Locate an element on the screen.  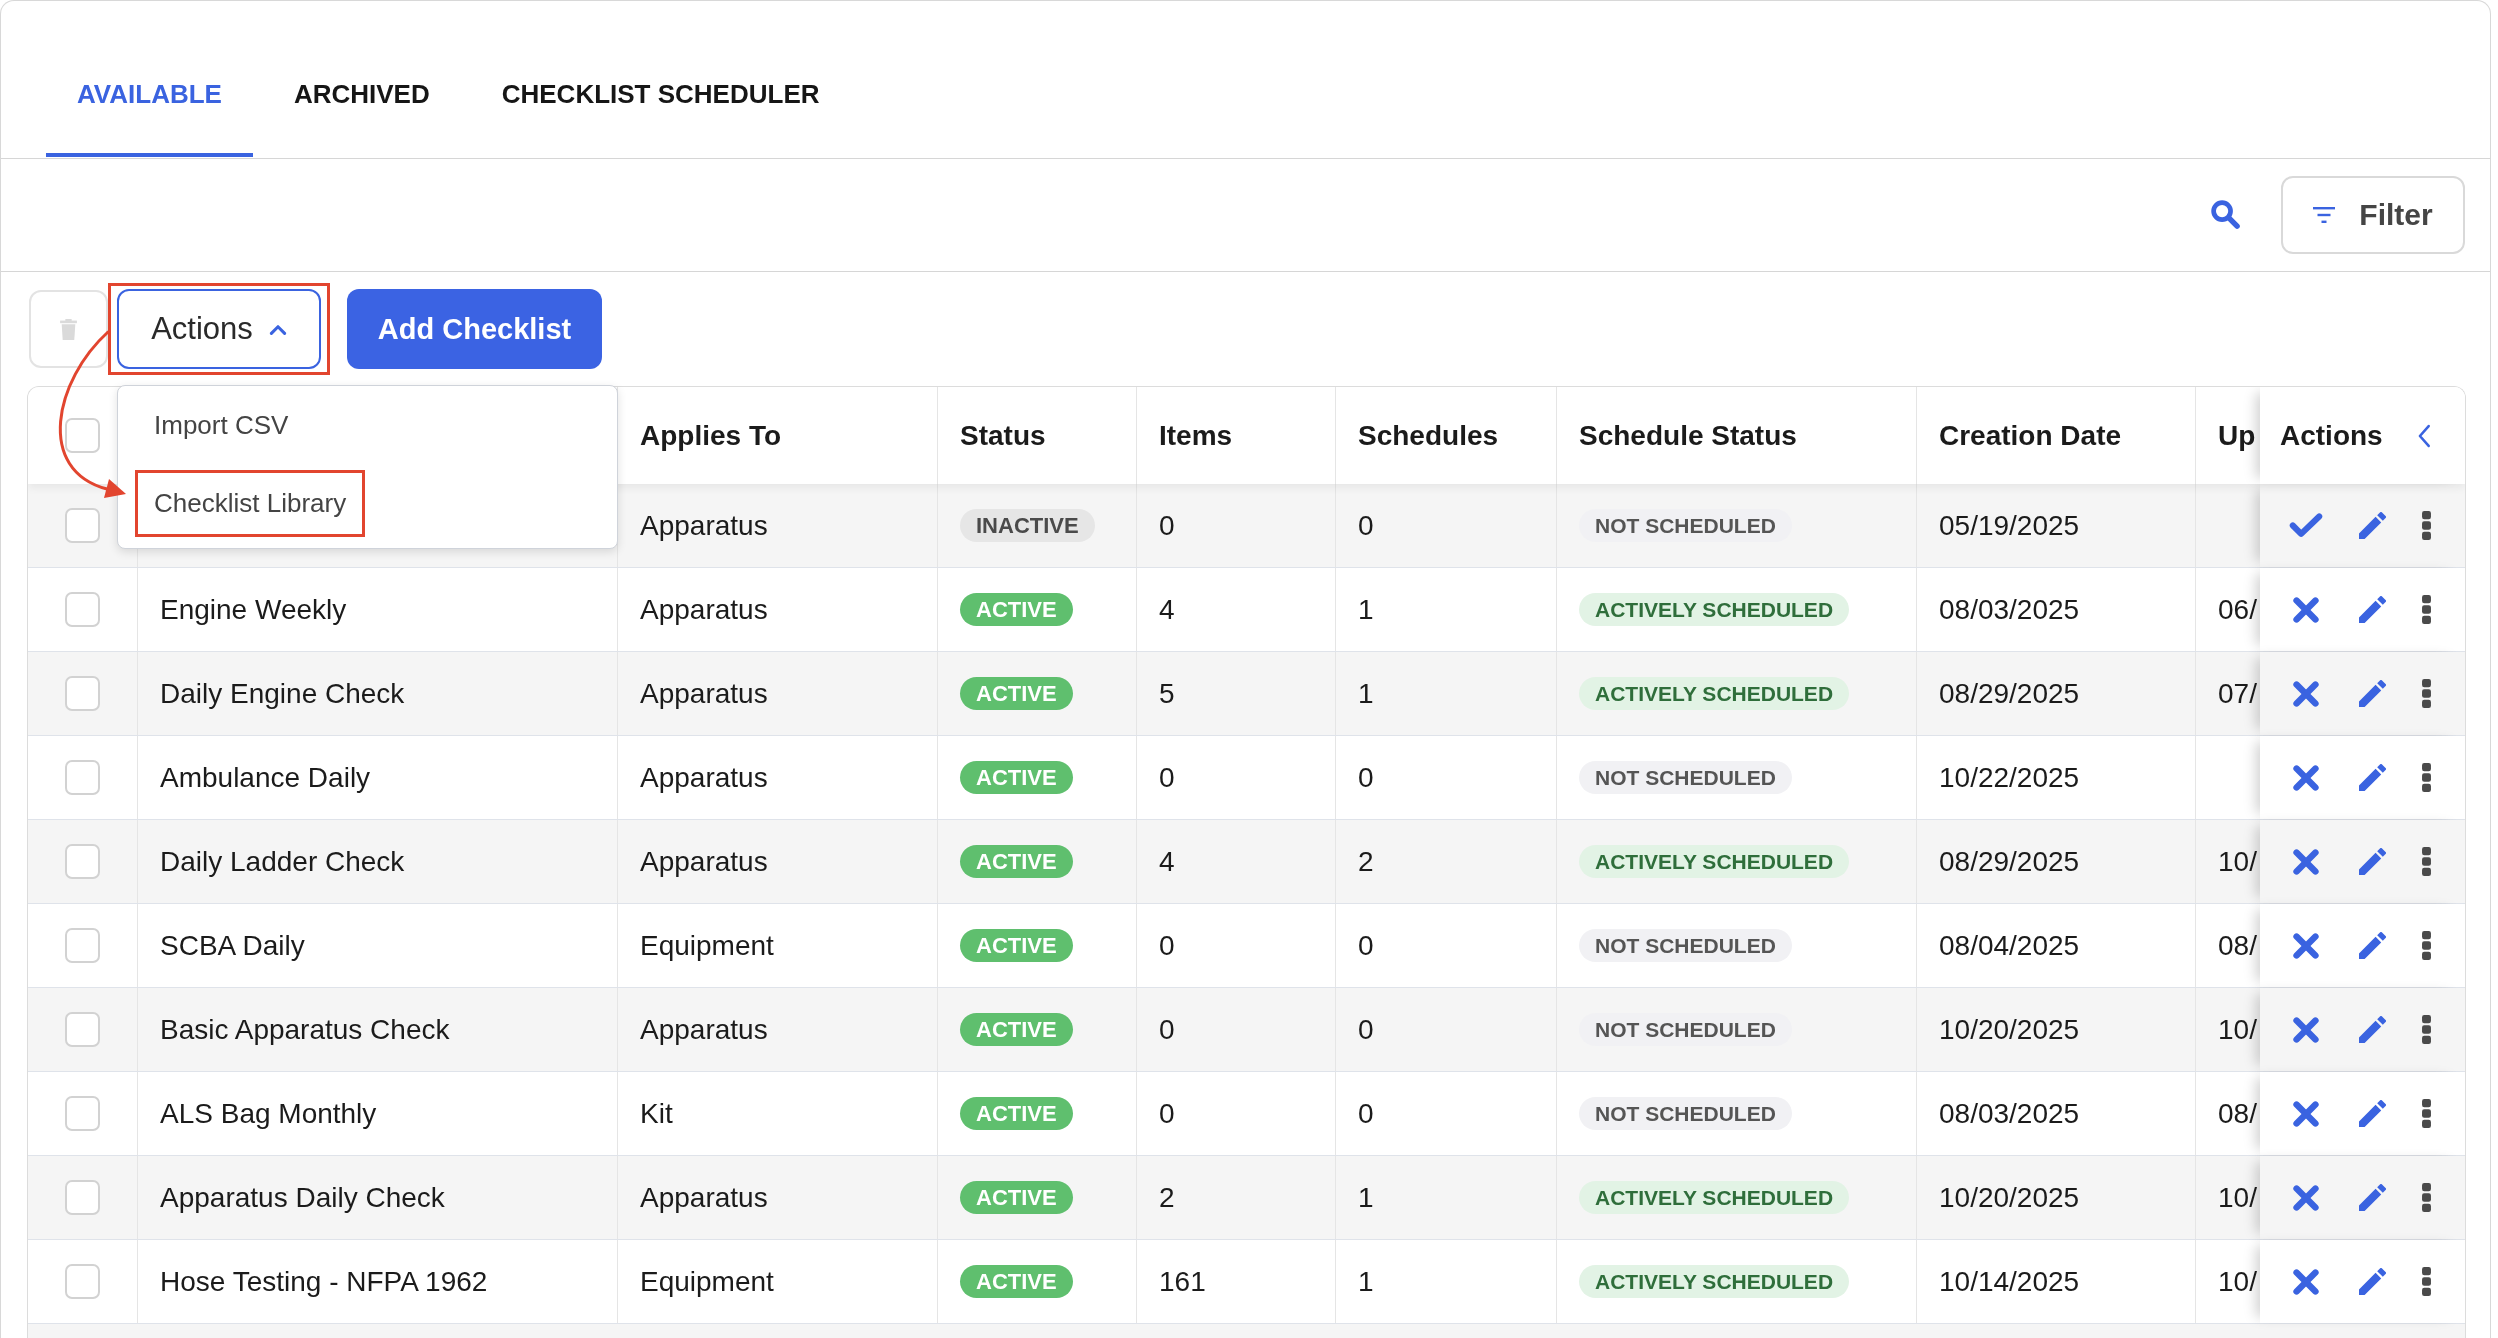
menu-item: Checklist Library is located at coordinates (250, 503).